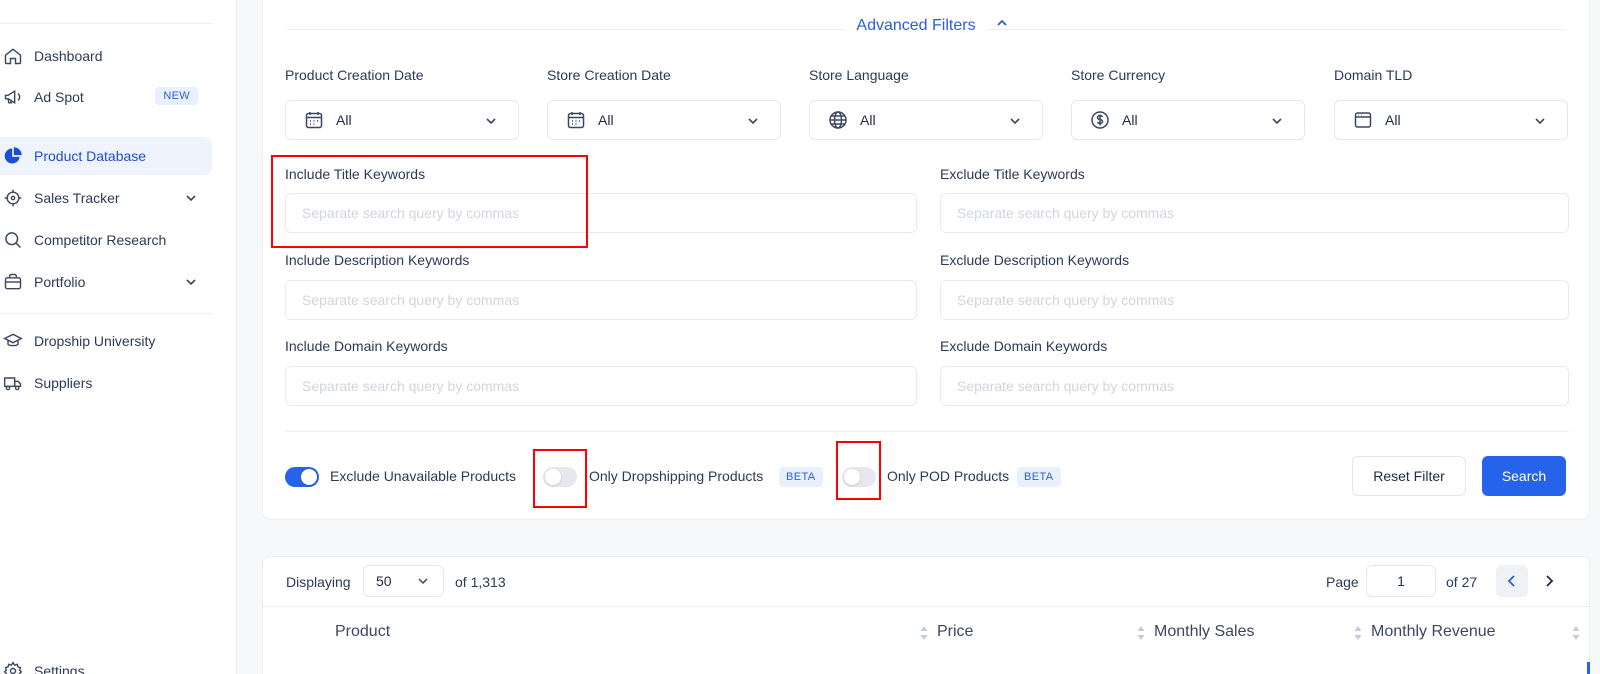  What do you see at coordinates (176, 96) in the screenshot?
I see `new-badge: NEW` at bounding box center [176, 96].